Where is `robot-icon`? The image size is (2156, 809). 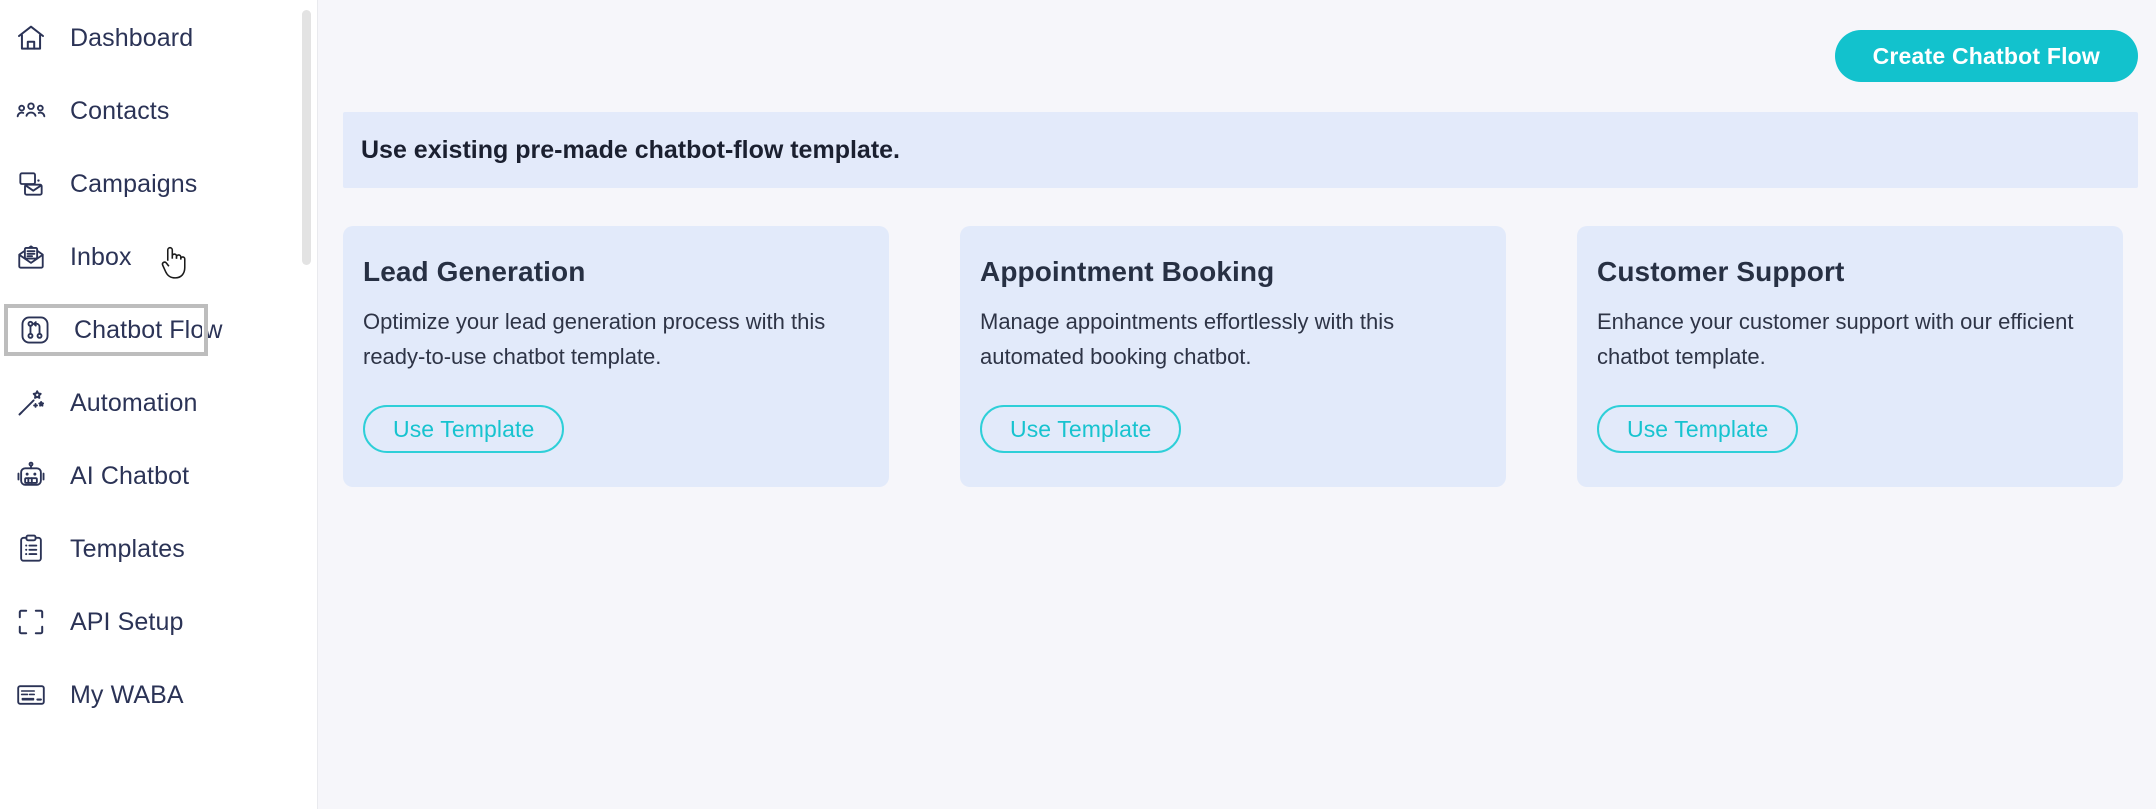 robot-icon is located at coordinates (31, 476).